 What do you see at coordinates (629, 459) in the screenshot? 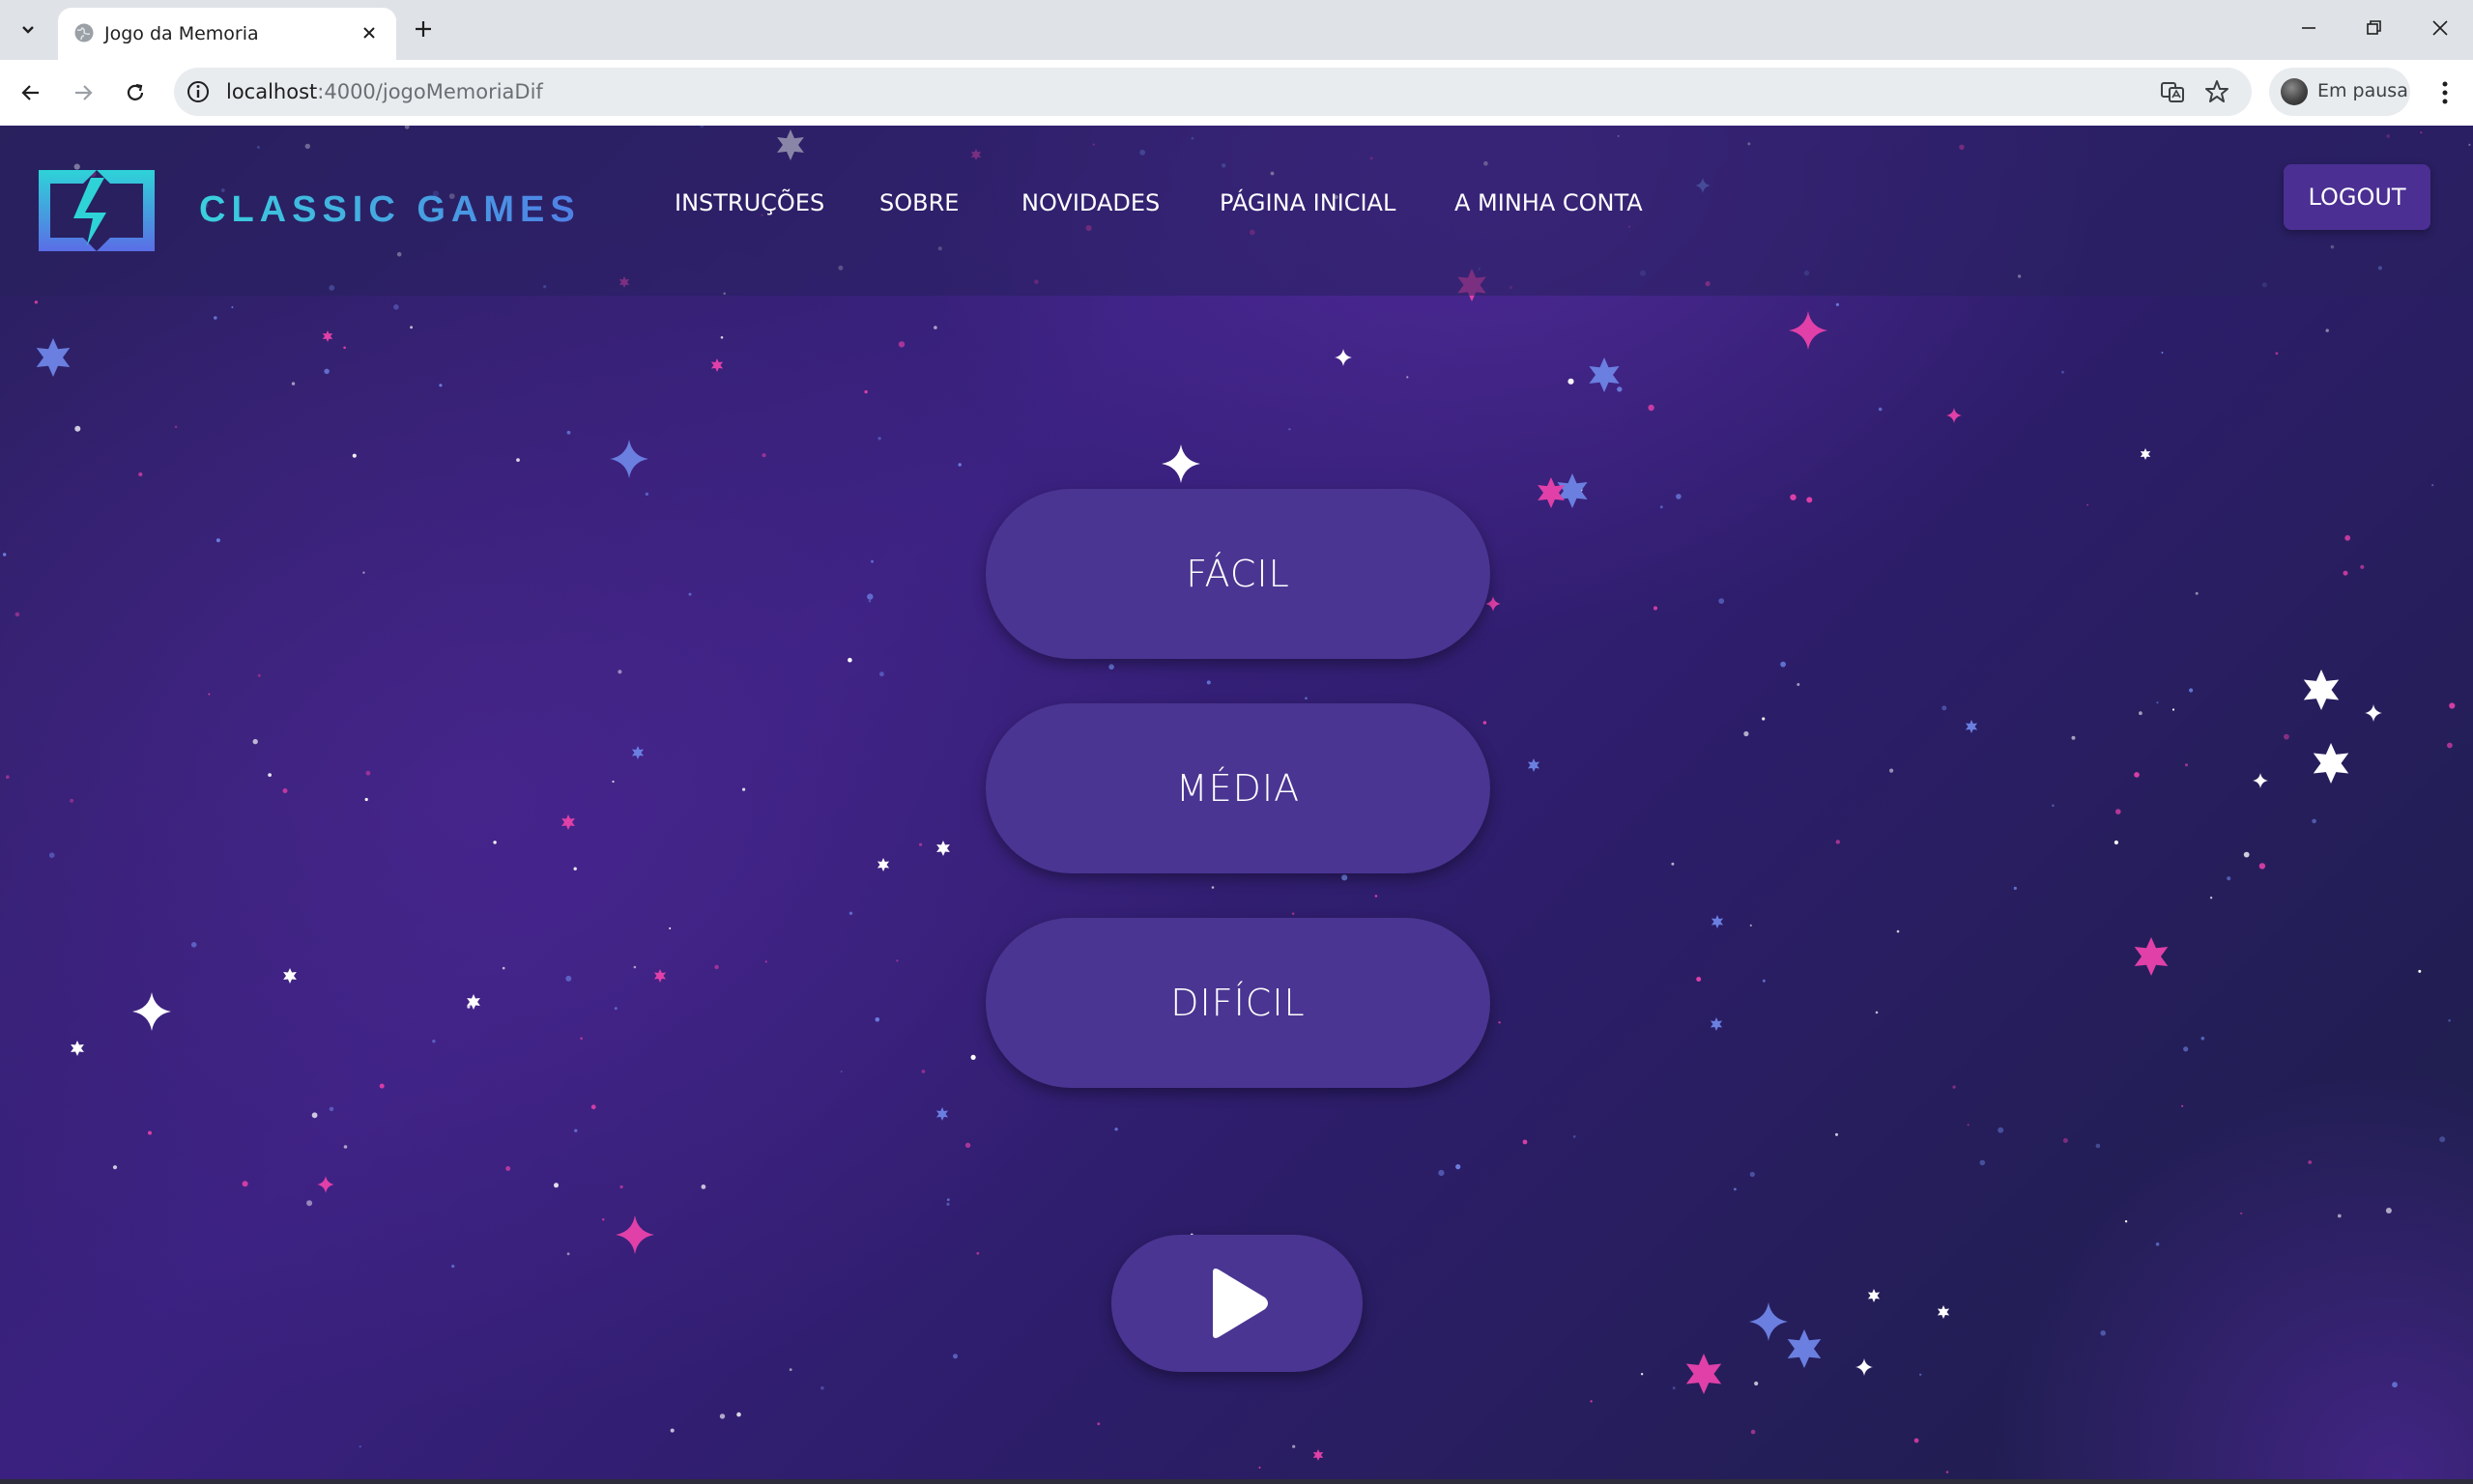
I see `sparkle-star` at bounding box center [629, 459].